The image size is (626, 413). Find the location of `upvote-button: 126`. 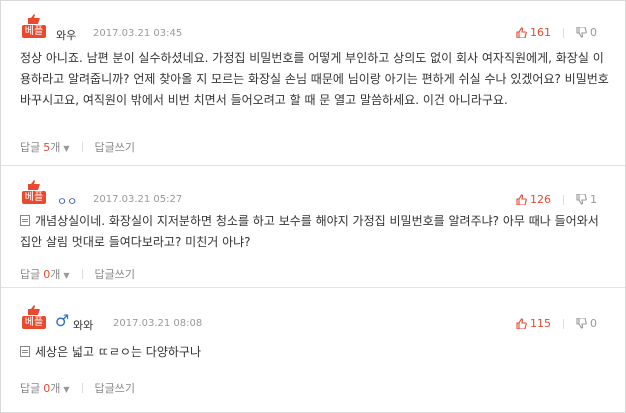

upvote-button: 126 is located at coordinates (533, 199).